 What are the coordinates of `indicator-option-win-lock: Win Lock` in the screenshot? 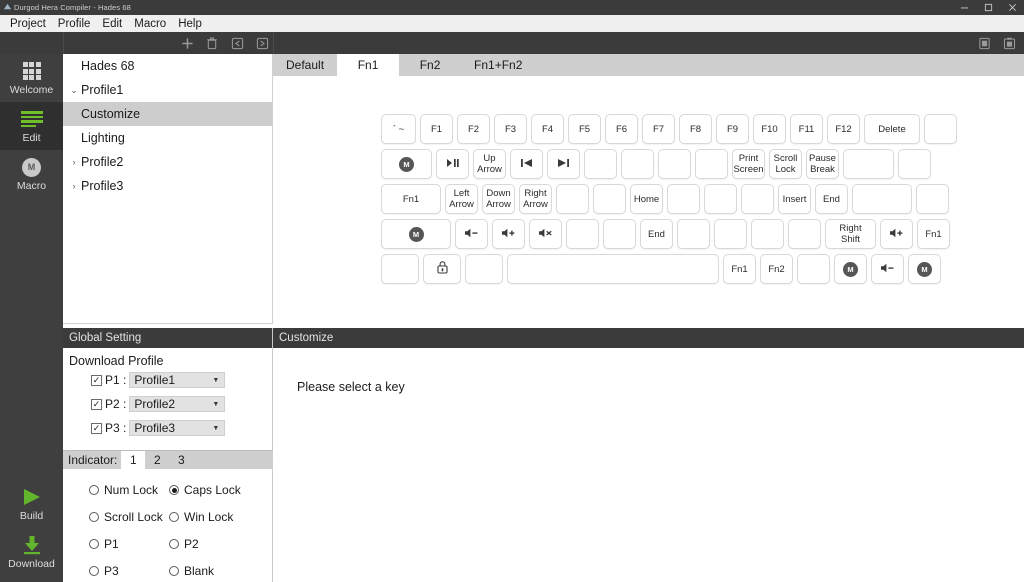 It's located at (209, 517).